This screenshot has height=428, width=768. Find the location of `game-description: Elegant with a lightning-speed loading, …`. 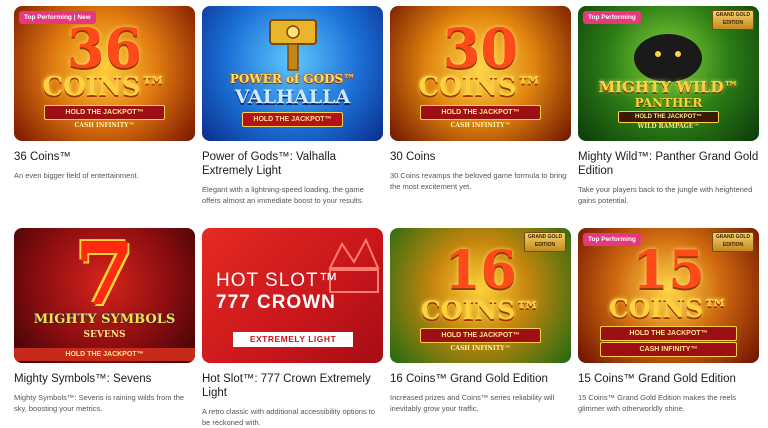

game-description: Elegant with a lightning-speed loading, … is located at coordinates (283, 195).